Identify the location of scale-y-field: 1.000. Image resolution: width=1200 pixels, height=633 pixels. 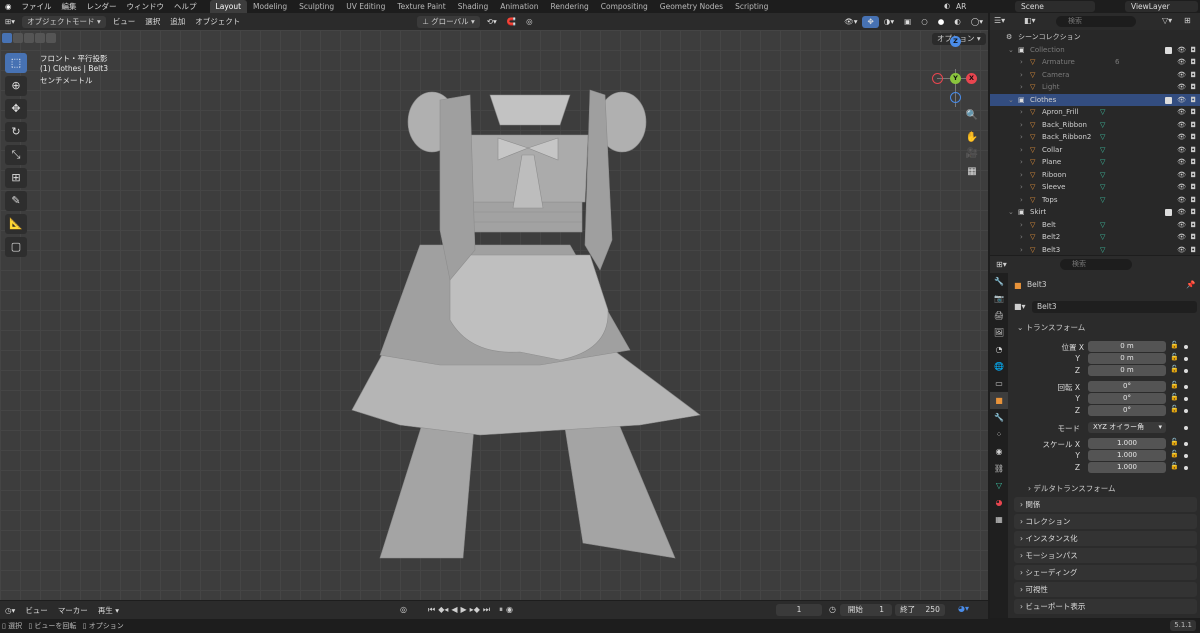
(1127, 455).